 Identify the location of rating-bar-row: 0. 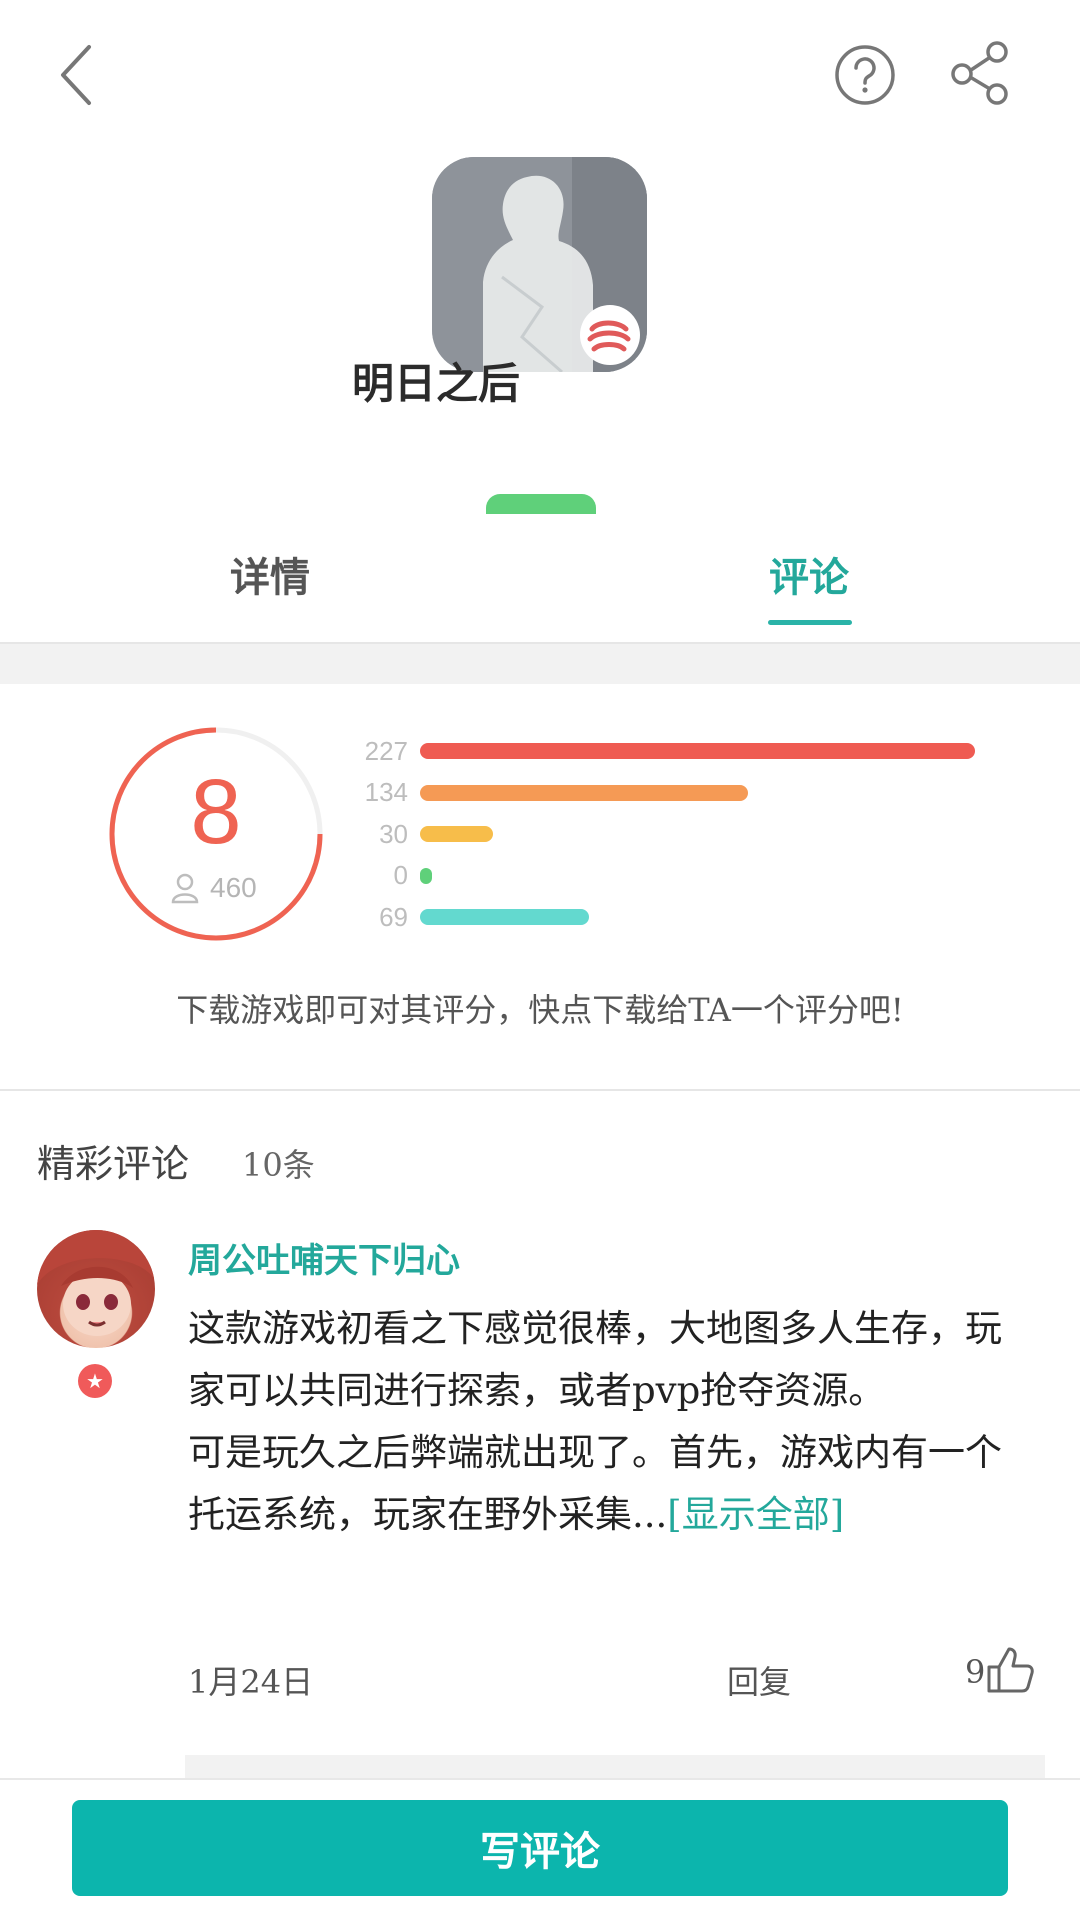
(652, 875).